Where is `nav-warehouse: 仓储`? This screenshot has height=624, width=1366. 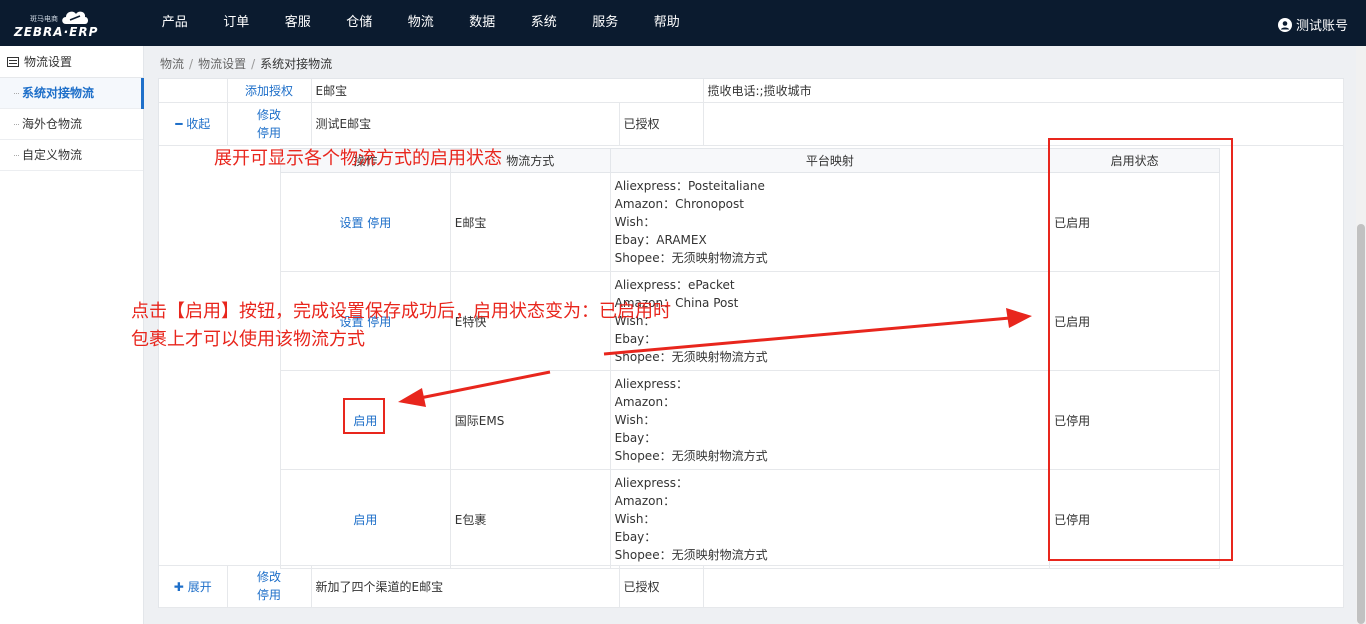 nav-warehouse: 仓储 is located at coordinates (360, 23).